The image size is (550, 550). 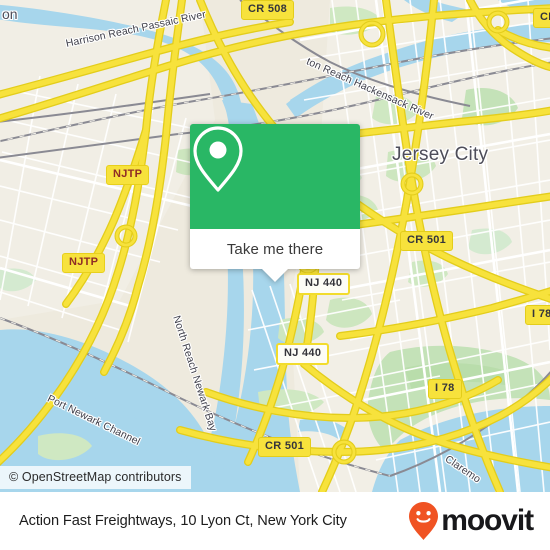 What do you see at coordinates (424, 521) in the screenshot?
I see `moovit-pin-smiley-icon` at bounding box center [424, 521].